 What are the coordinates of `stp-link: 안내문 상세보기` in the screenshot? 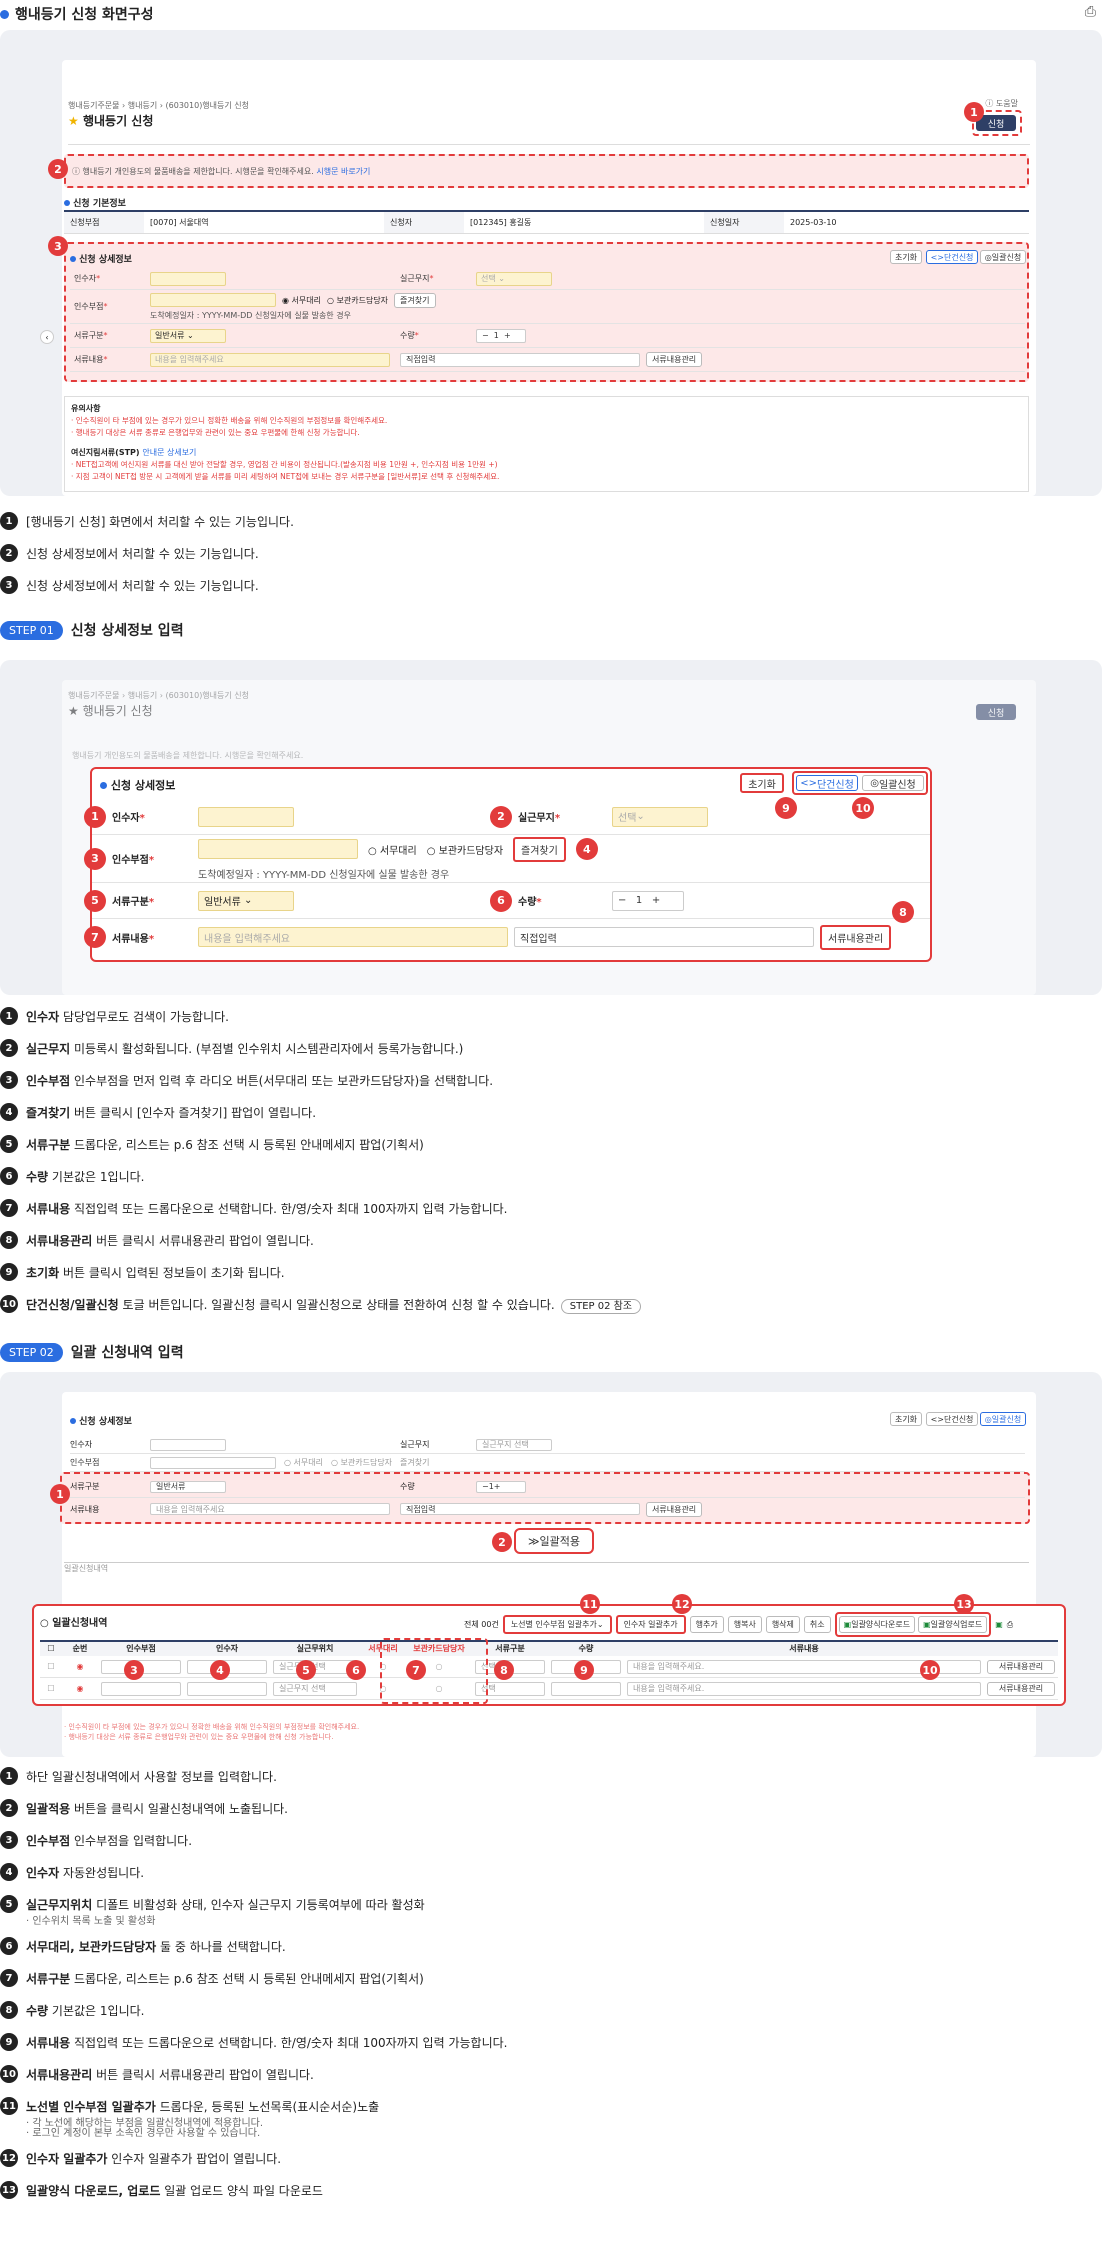 It's located at (169, 452).